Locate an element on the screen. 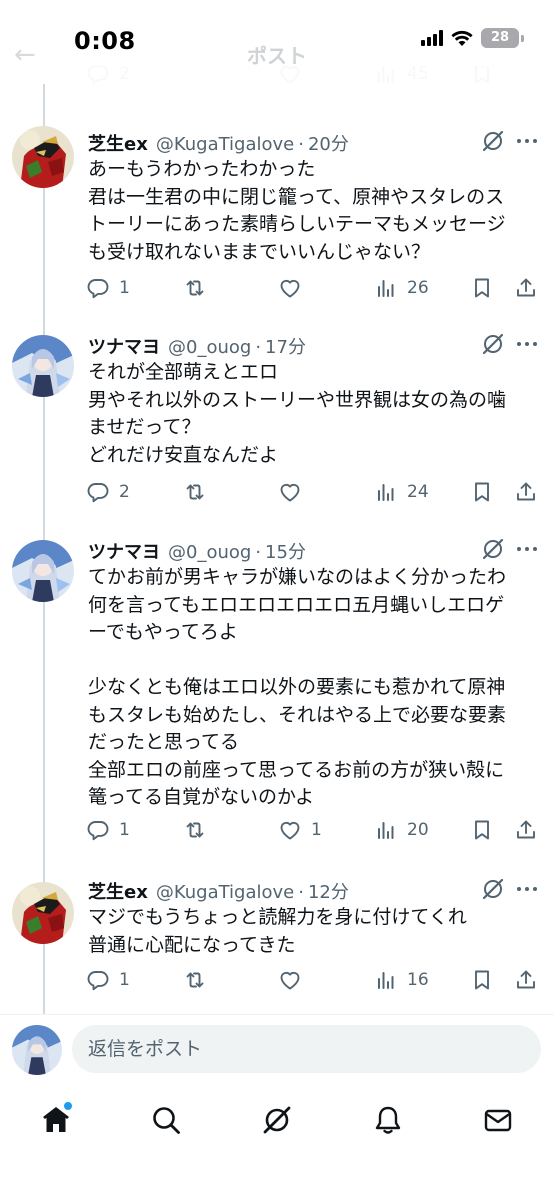  tweet-line: 普通に心配になってきた is located at coordinates (192, 944).